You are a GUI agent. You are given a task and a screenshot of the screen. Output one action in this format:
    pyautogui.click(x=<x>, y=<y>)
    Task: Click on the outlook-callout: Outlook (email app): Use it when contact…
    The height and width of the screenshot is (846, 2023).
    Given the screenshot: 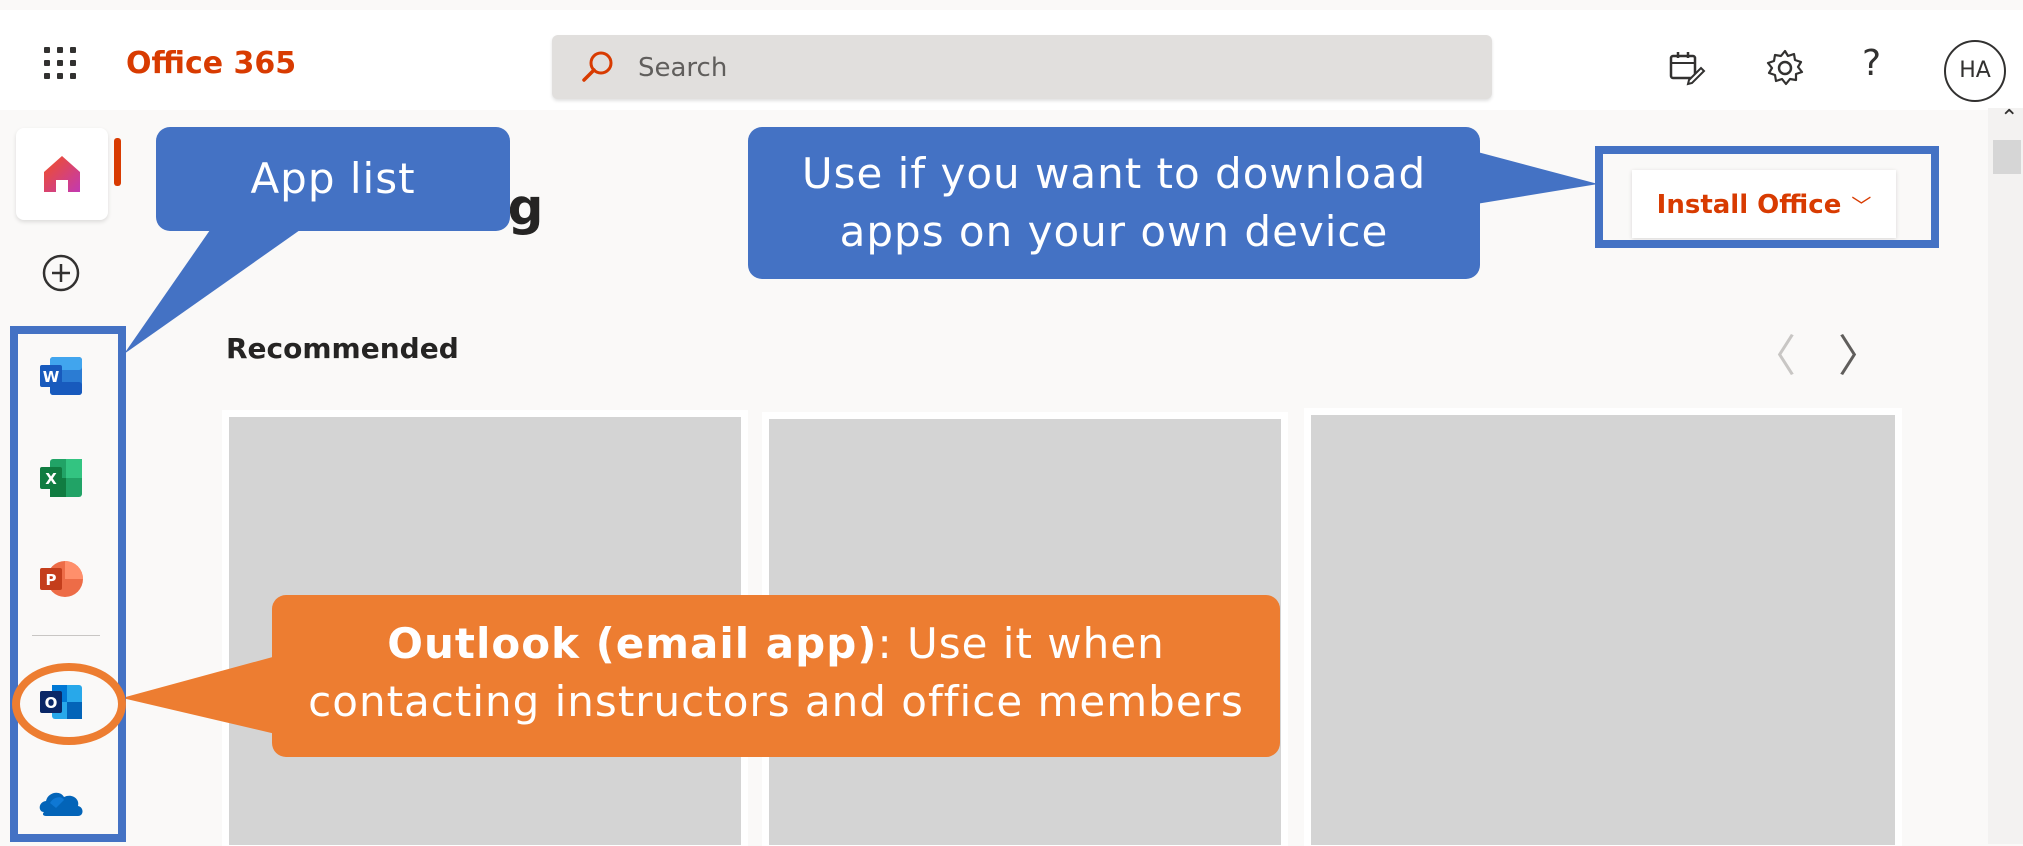 What is the action you would take?
    pyautogui.click(x=776, y=676)
    